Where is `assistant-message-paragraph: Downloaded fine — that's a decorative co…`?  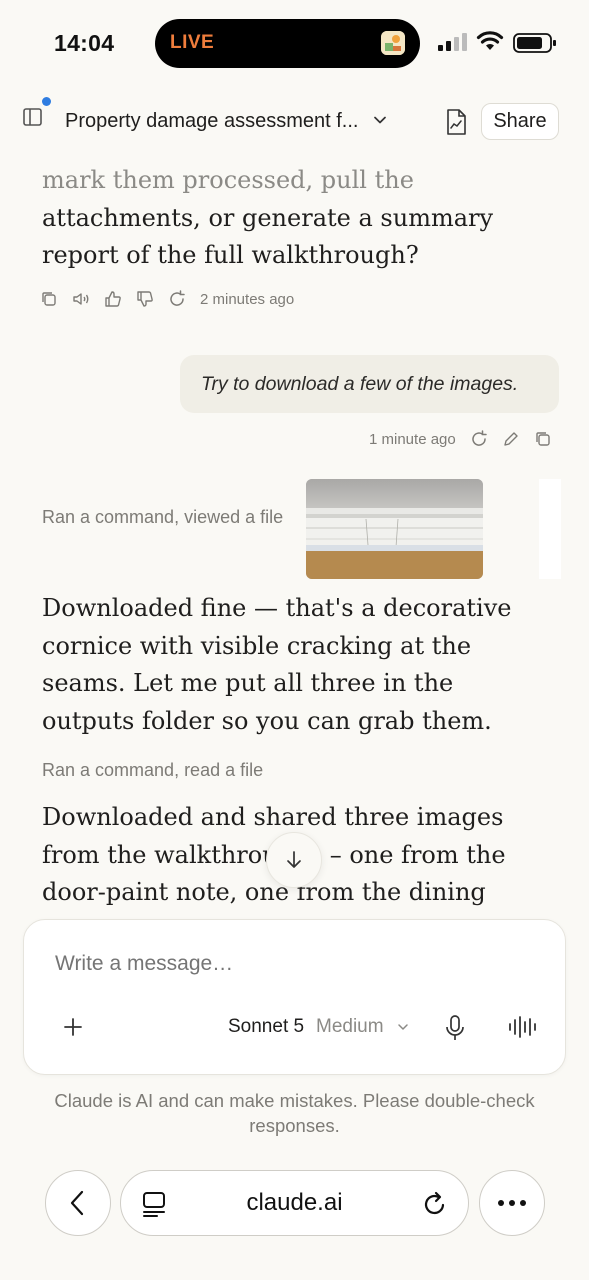 assistant-message-paragraph: Downloaded fine — that's a decorative co… is located at coordinates (277, 664).